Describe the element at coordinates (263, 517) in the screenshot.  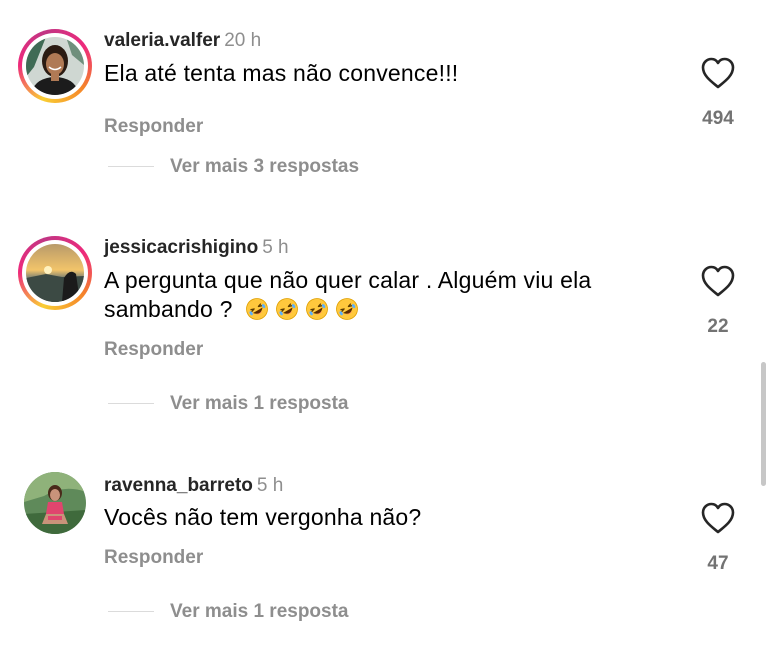
I see `comment-text-body: Vocês não tem vergonha não?` at that location.